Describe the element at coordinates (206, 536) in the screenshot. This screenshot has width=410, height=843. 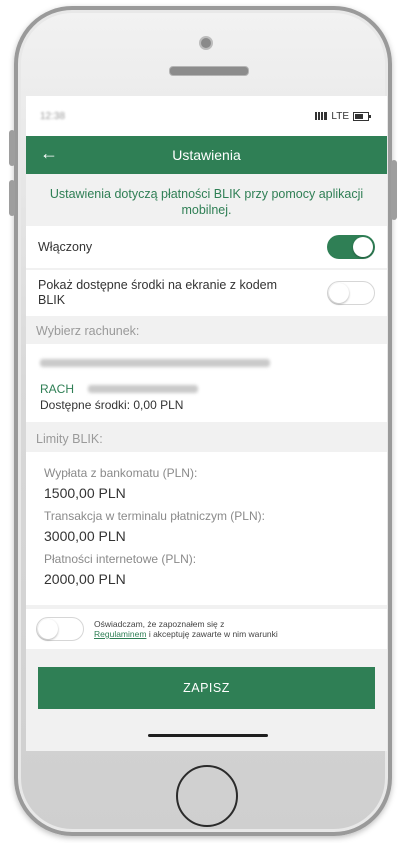
I see `terminal-limit-value: 3000,00 PLN` at that location.